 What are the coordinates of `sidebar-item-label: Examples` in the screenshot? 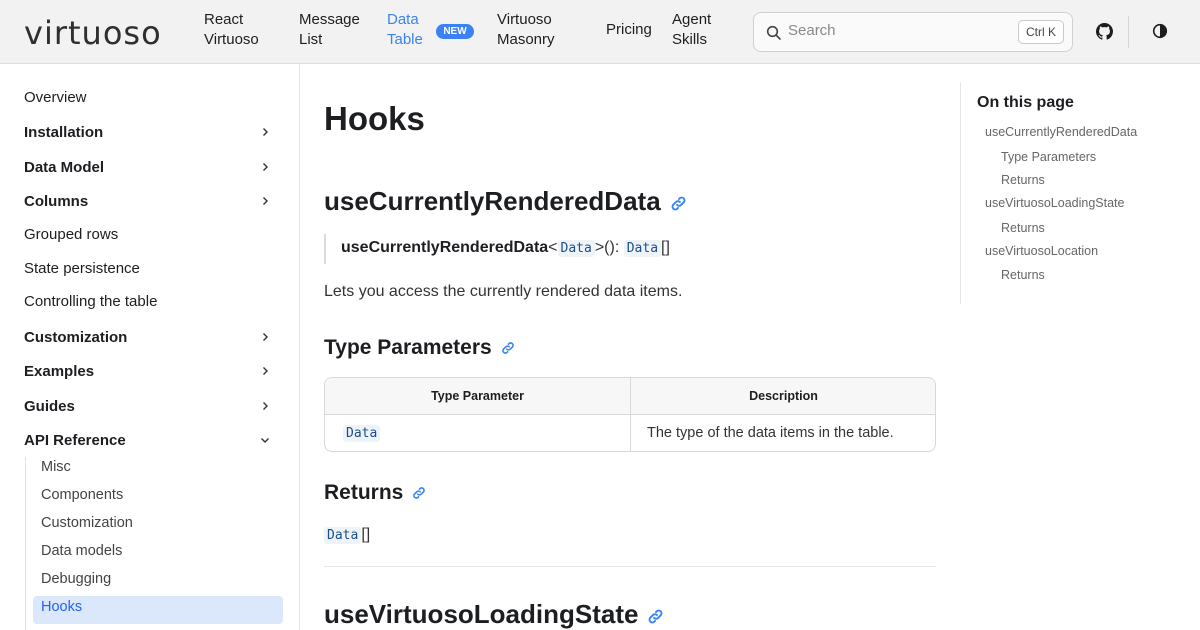 It's located at (59, 371).